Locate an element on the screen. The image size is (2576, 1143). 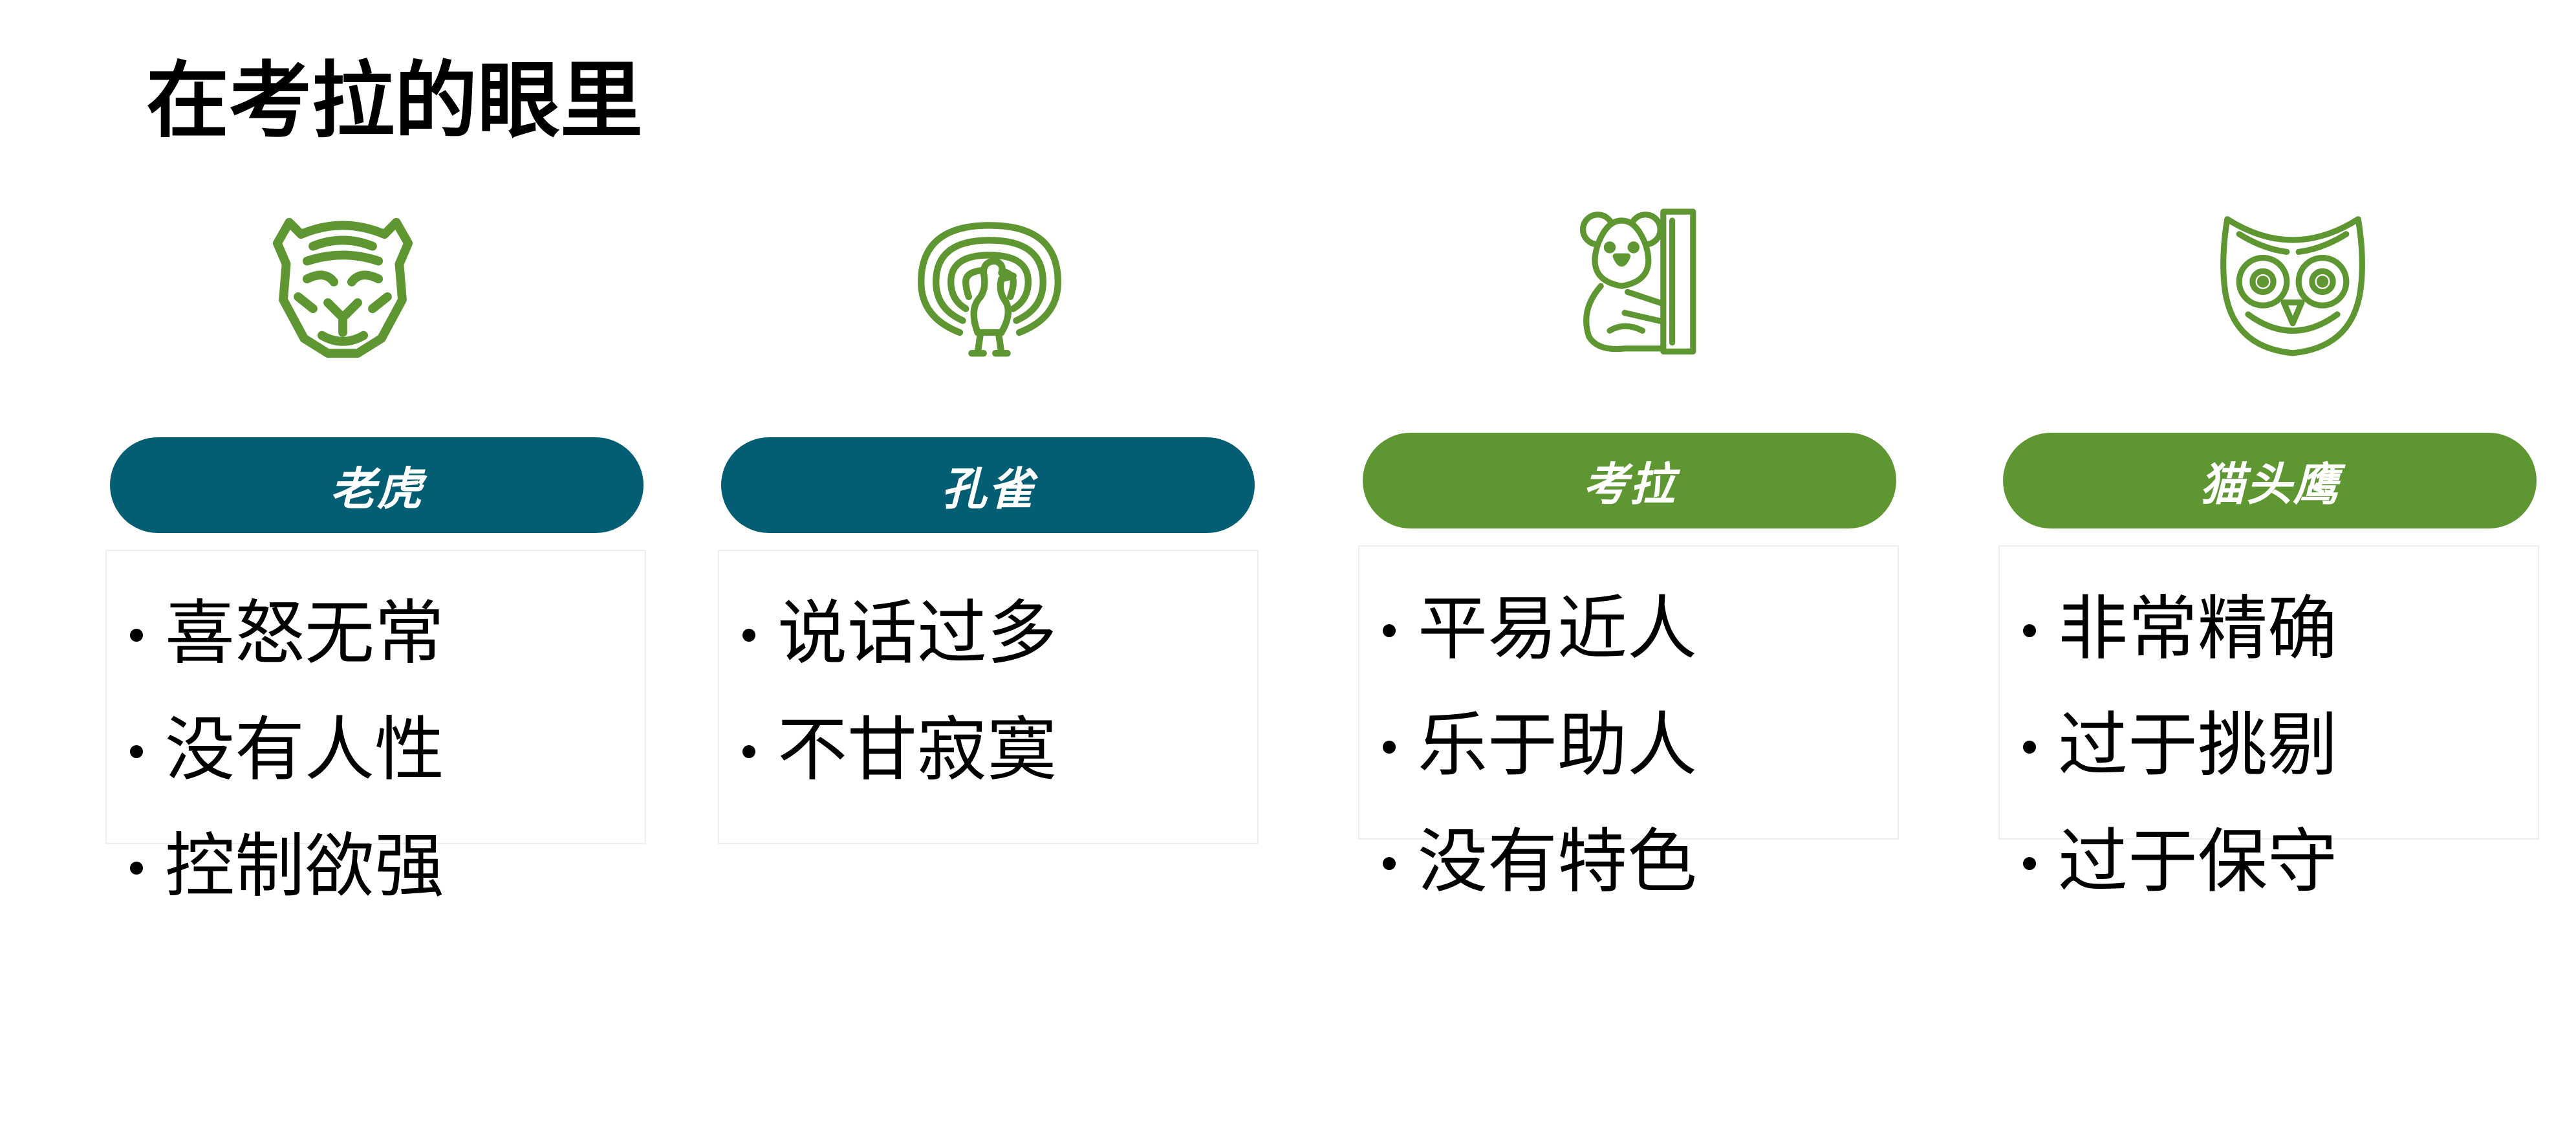
card-label-tiger: 老虎 is located at coordinates (377, 485).